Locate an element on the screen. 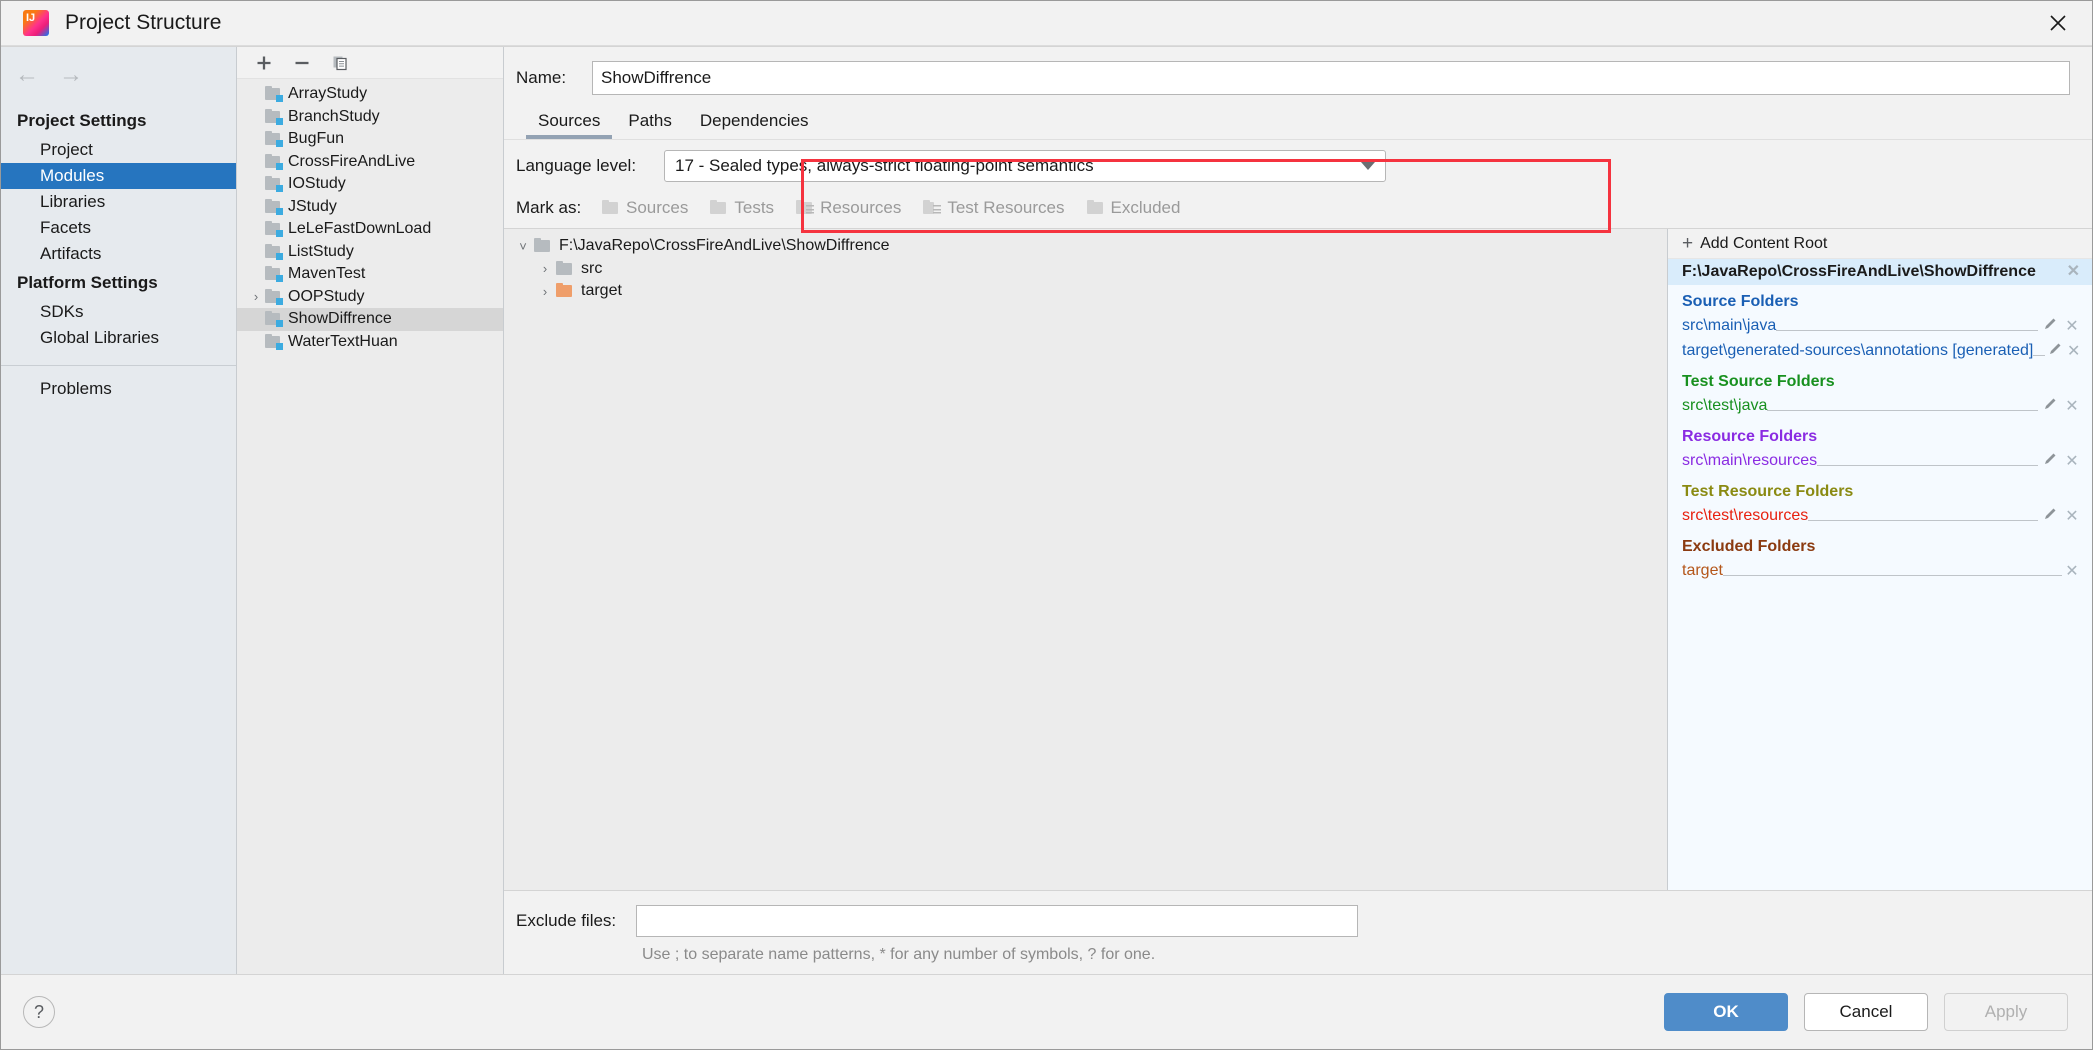 This screenshot has height=1050, width=2093. tab-paths: Paths is located at coordinates (649, 125).